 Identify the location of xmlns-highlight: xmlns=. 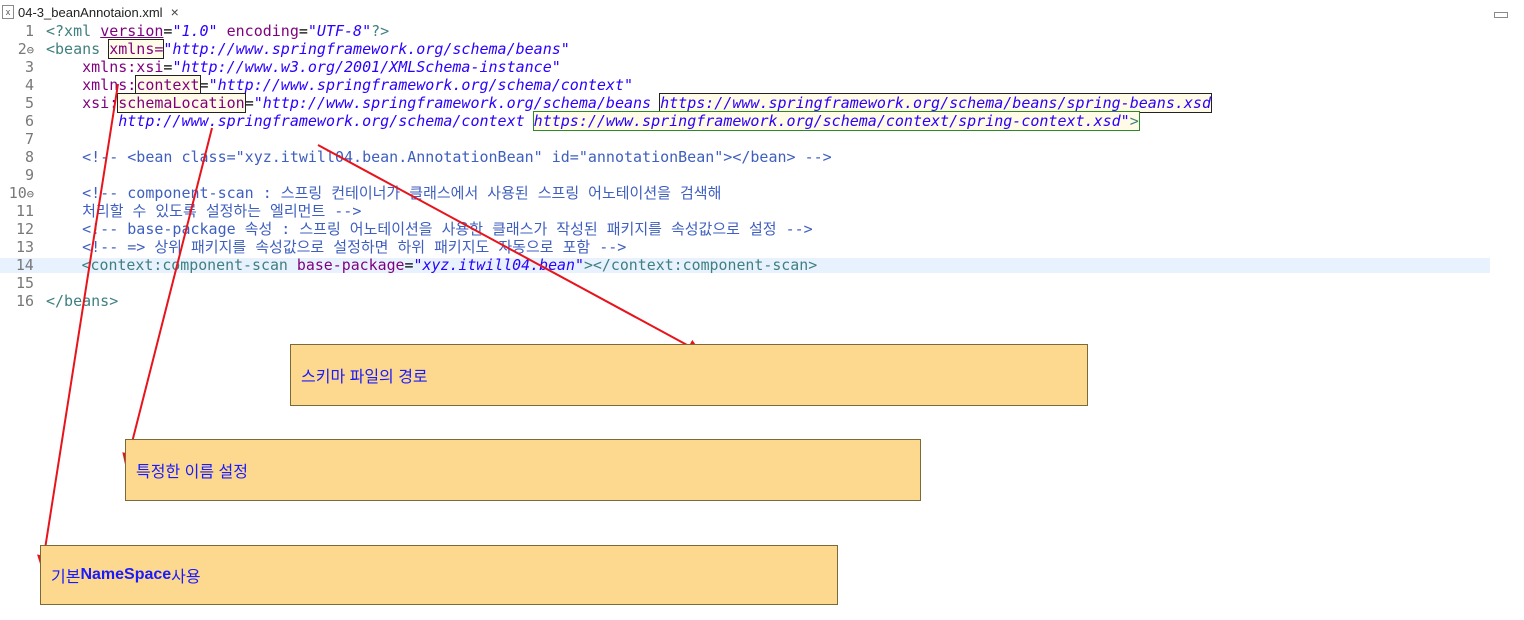
(136, 49).